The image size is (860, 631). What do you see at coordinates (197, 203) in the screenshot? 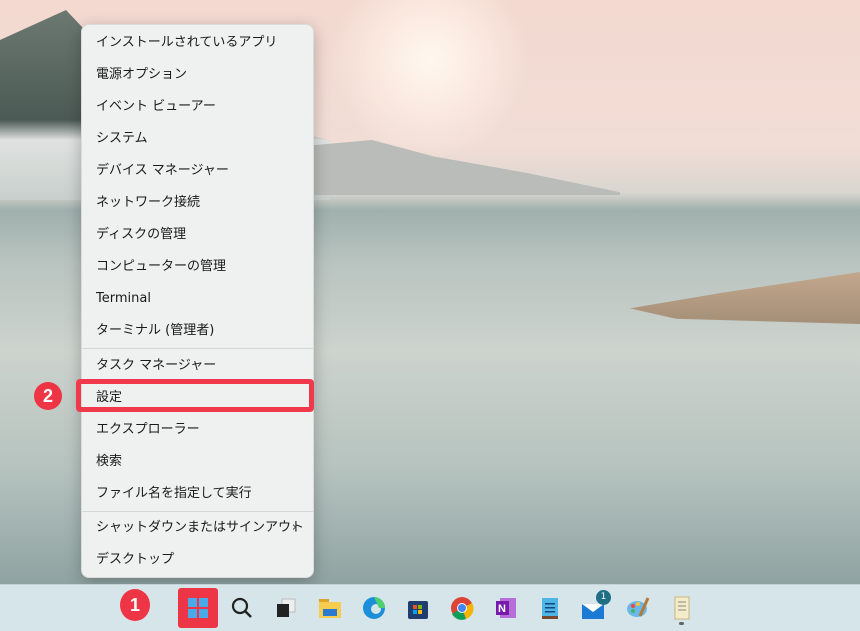
I see `menu-item-network-connections: ネットワーク接続` at bounding box center [197, 203].